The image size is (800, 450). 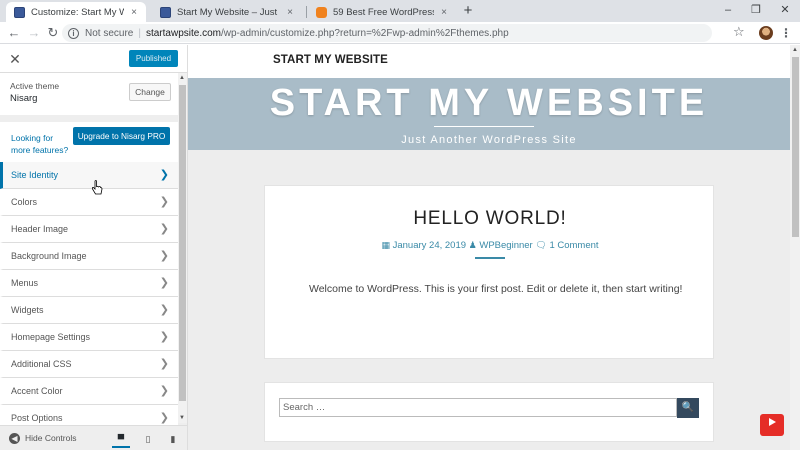 What do you see at coordinates (739, 32) in the screenshot?
I see `bookmark-star-icon: ☆` at bounding box center [739, 32].